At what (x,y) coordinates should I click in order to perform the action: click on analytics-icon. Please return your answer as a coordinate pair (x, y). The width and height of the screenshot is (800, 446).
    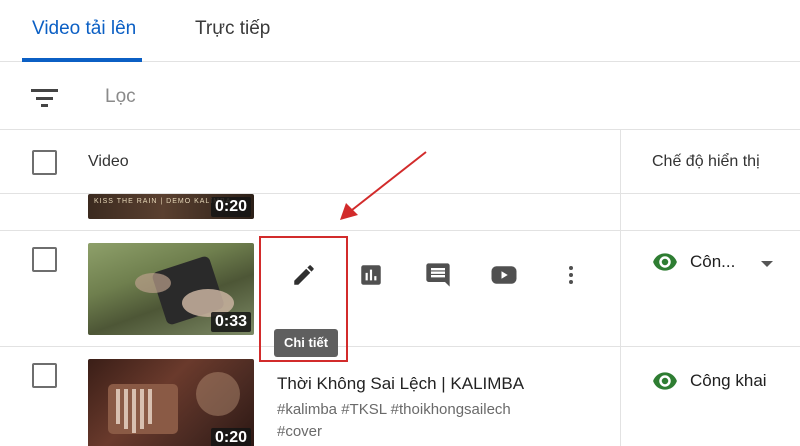
    Looking at the image, I should click on (371, 275).